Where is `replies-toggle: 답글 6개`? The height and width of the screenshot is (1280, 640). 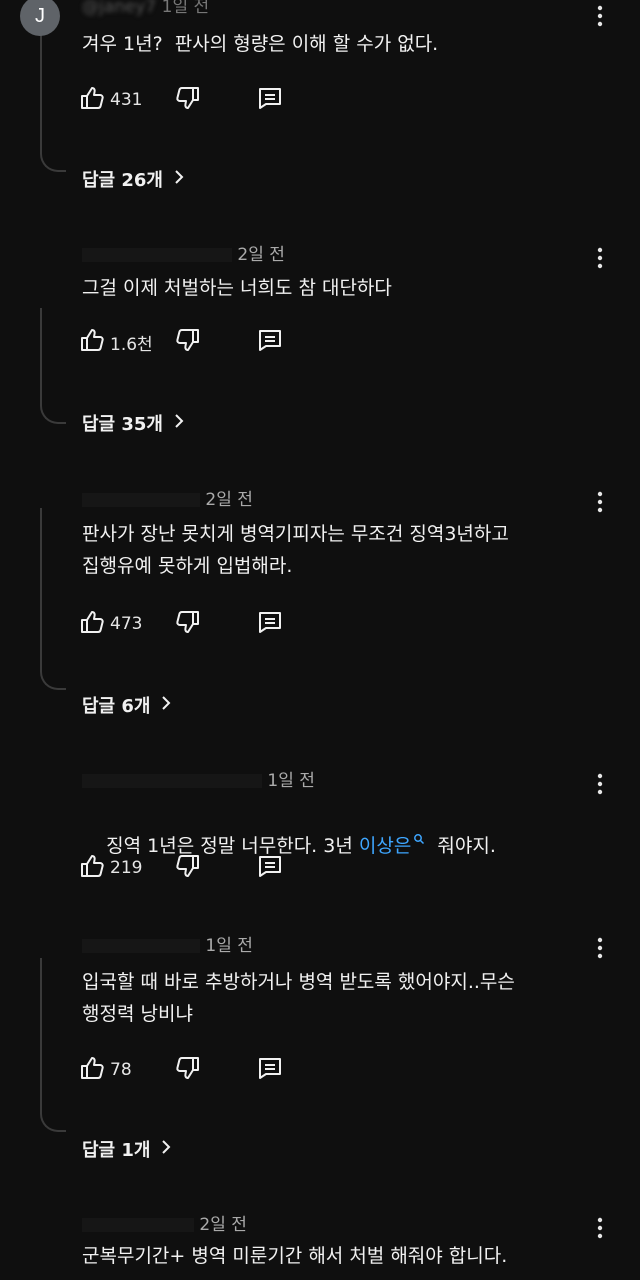 replies-toggle: 답글 6개 is located at coordinates (128, 705).